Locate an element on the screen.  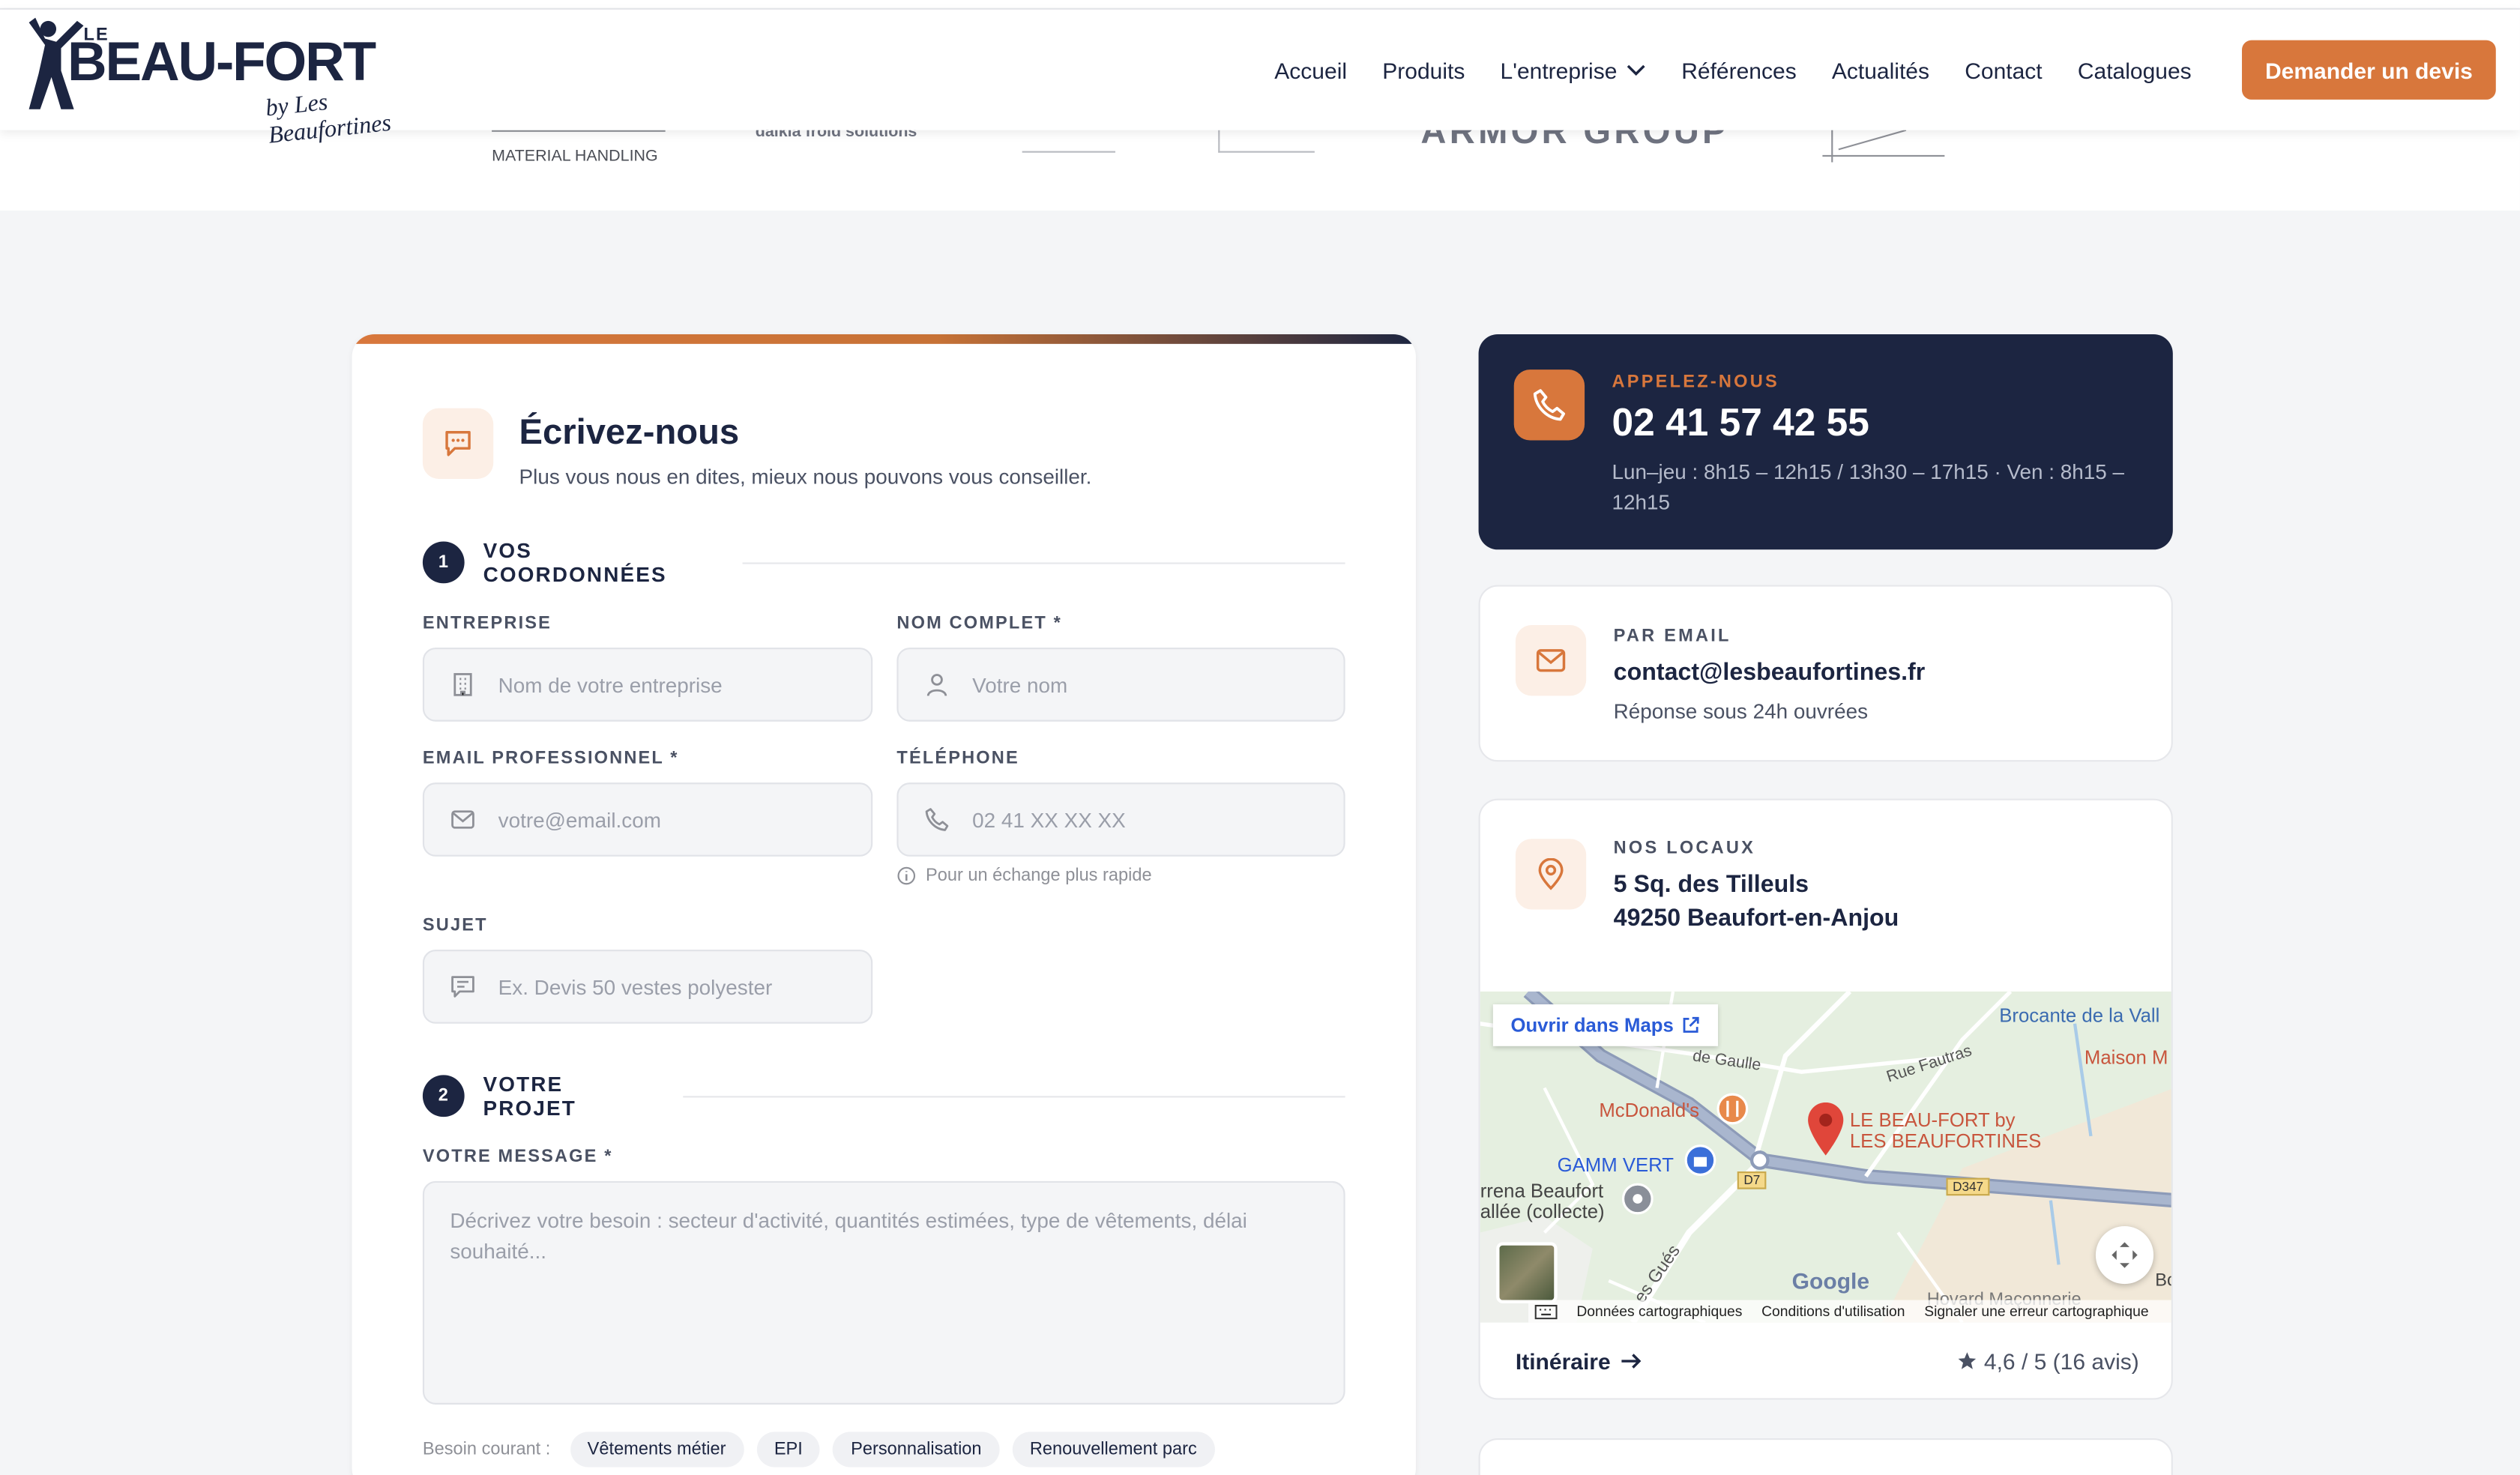
info-icon is located at coordinates (906, 875).